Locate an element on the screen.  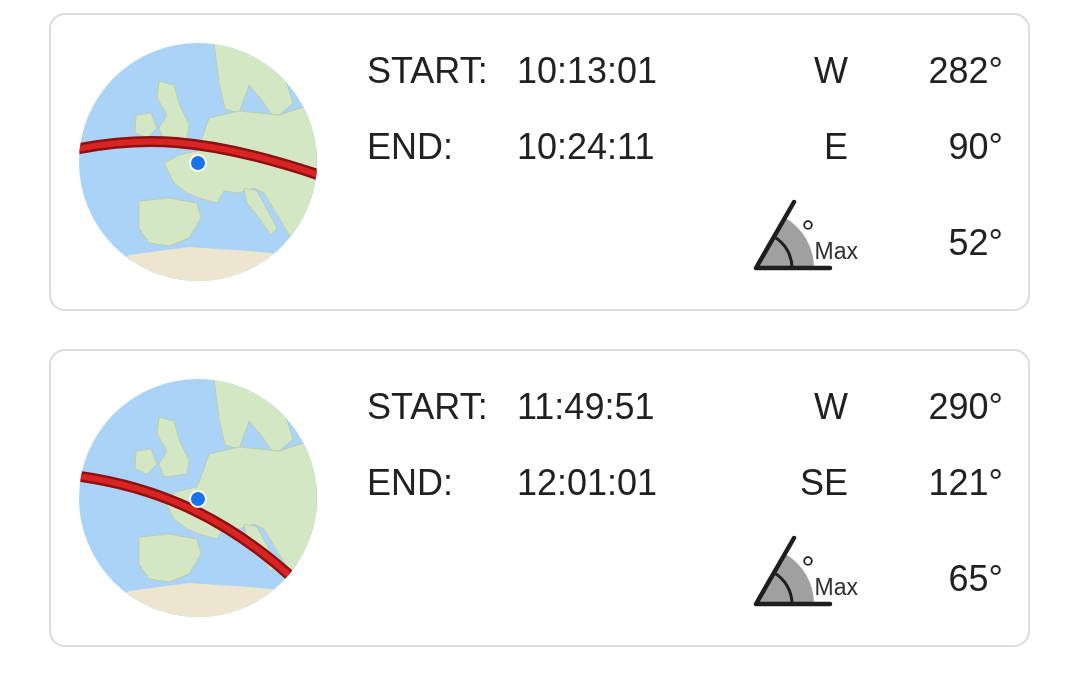
start-azimuth: 290° is located at coordinates (965, 407).